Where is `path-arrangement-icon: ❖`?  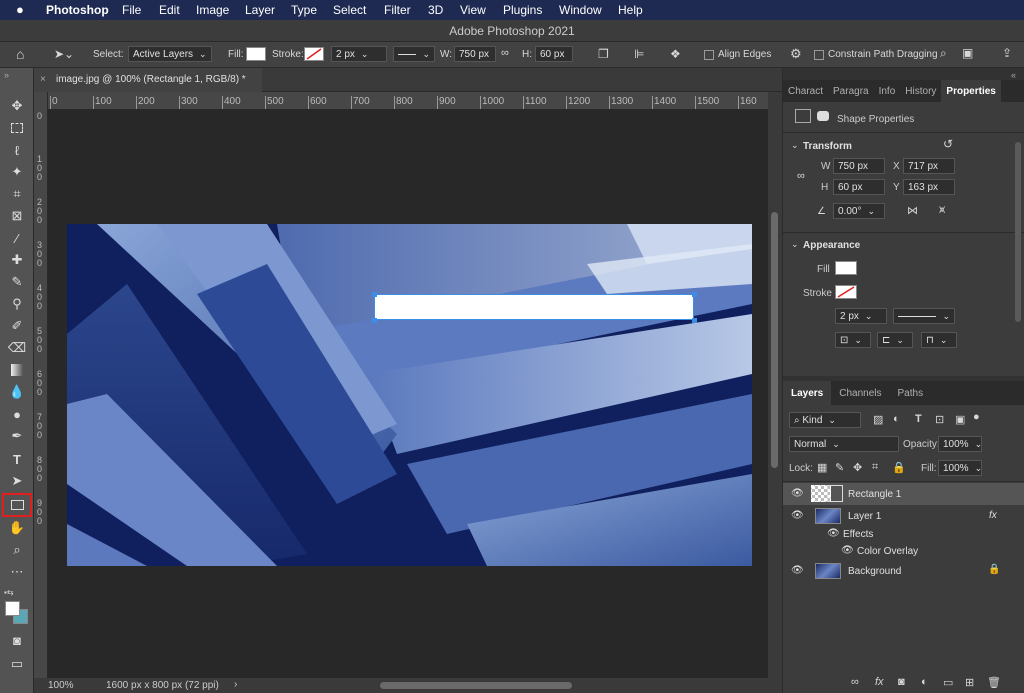 path-arrangement-icon: ❖ is located at coordinates (675, 54).